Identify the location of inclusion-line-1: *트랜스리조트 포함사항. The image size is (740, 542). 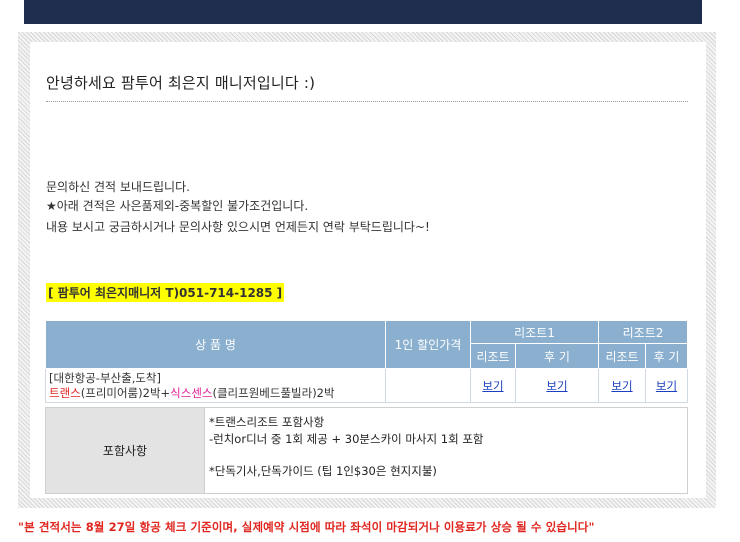
(267, 422).